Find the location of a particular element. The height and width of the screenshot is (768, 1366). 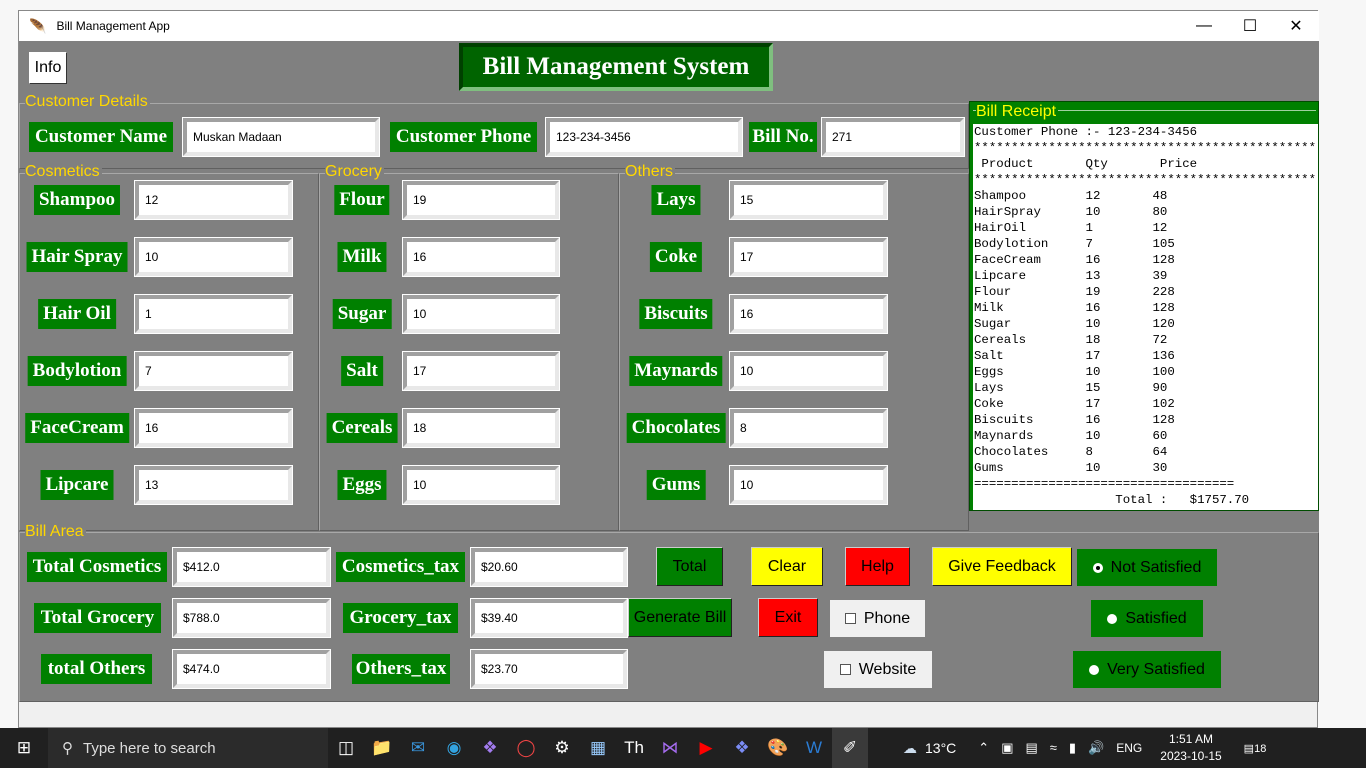

feather-app-icon: ✐ is located at coordinates (850, 748).